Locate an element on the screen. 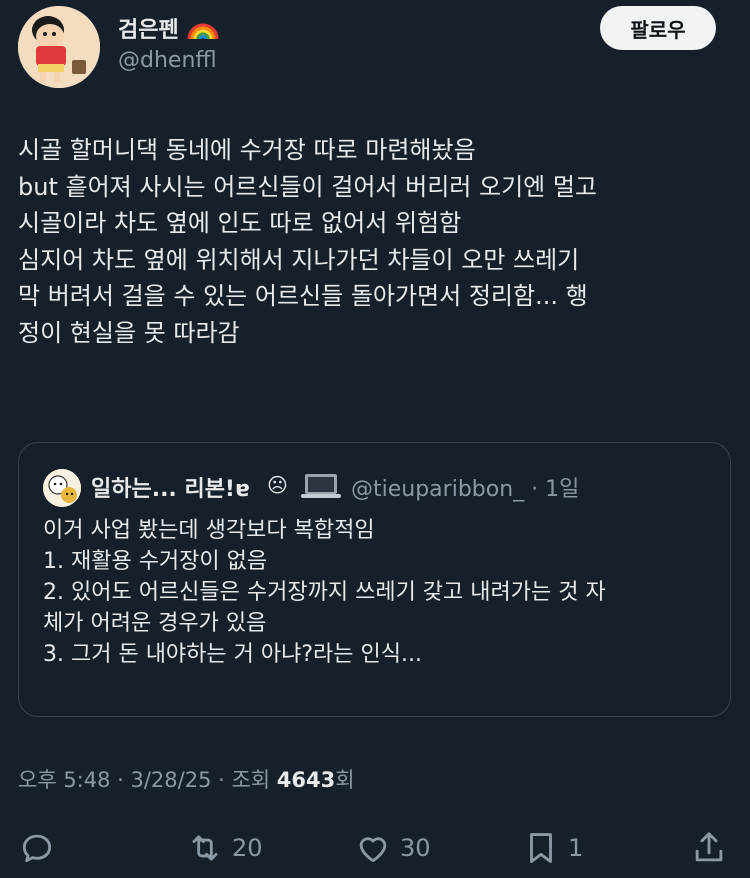 This screenshot has width=750, height=878. quoted-avatar-illustration is located at coordinates (62, 488).